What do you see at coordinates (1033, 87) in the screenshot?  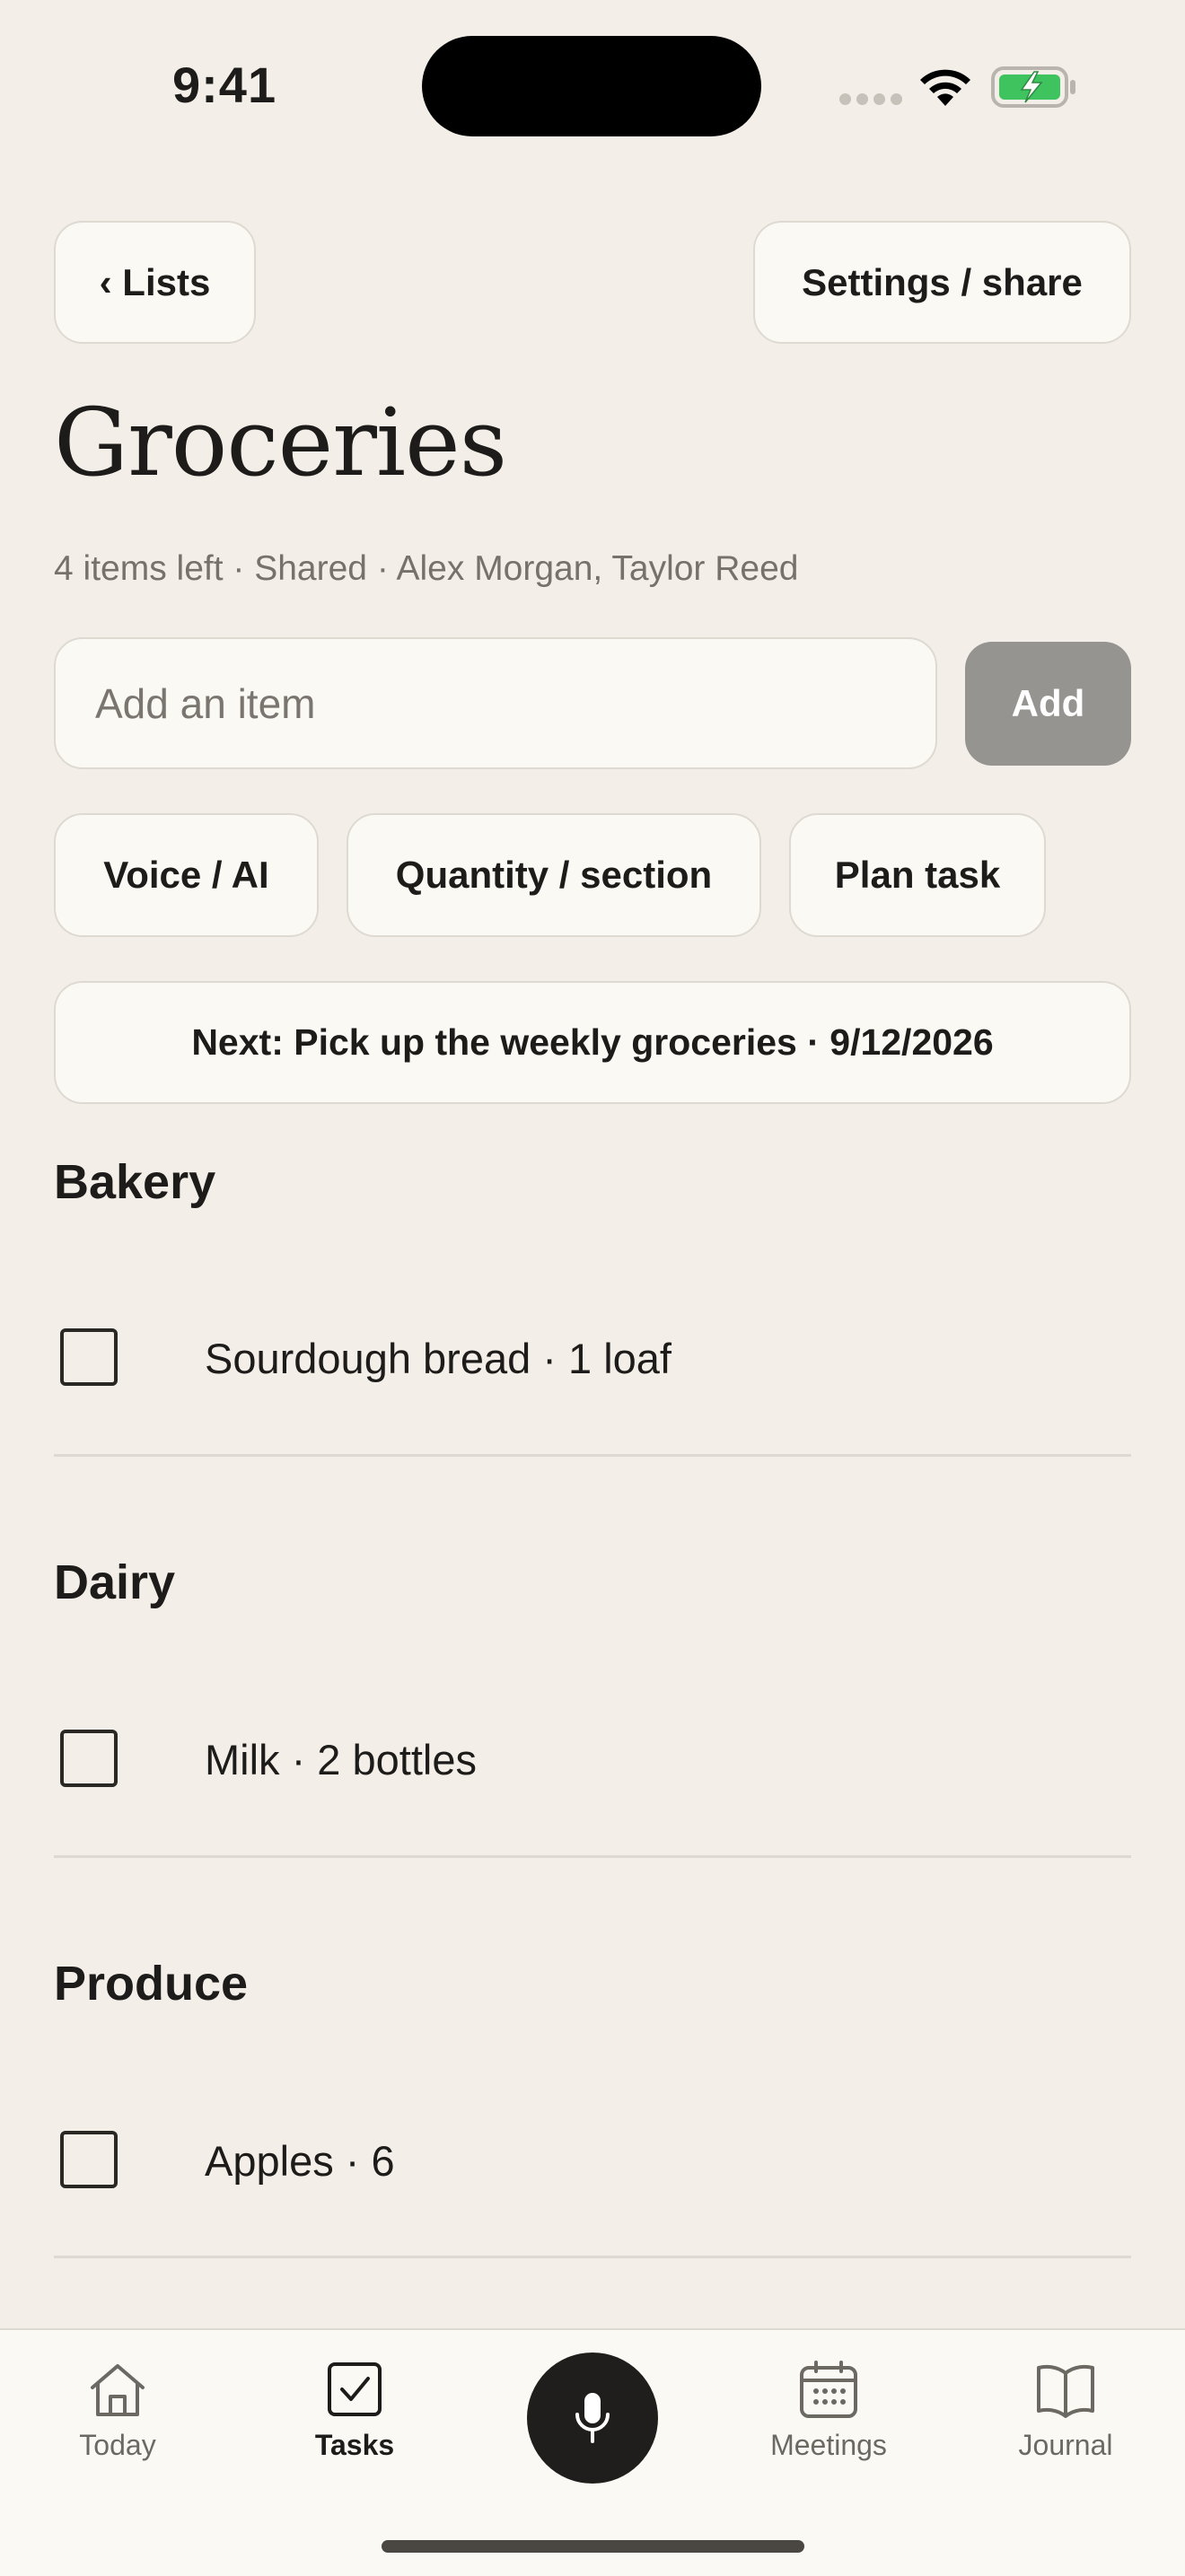 I see `battery-charging-icon` at bounding box center [1033, 87].